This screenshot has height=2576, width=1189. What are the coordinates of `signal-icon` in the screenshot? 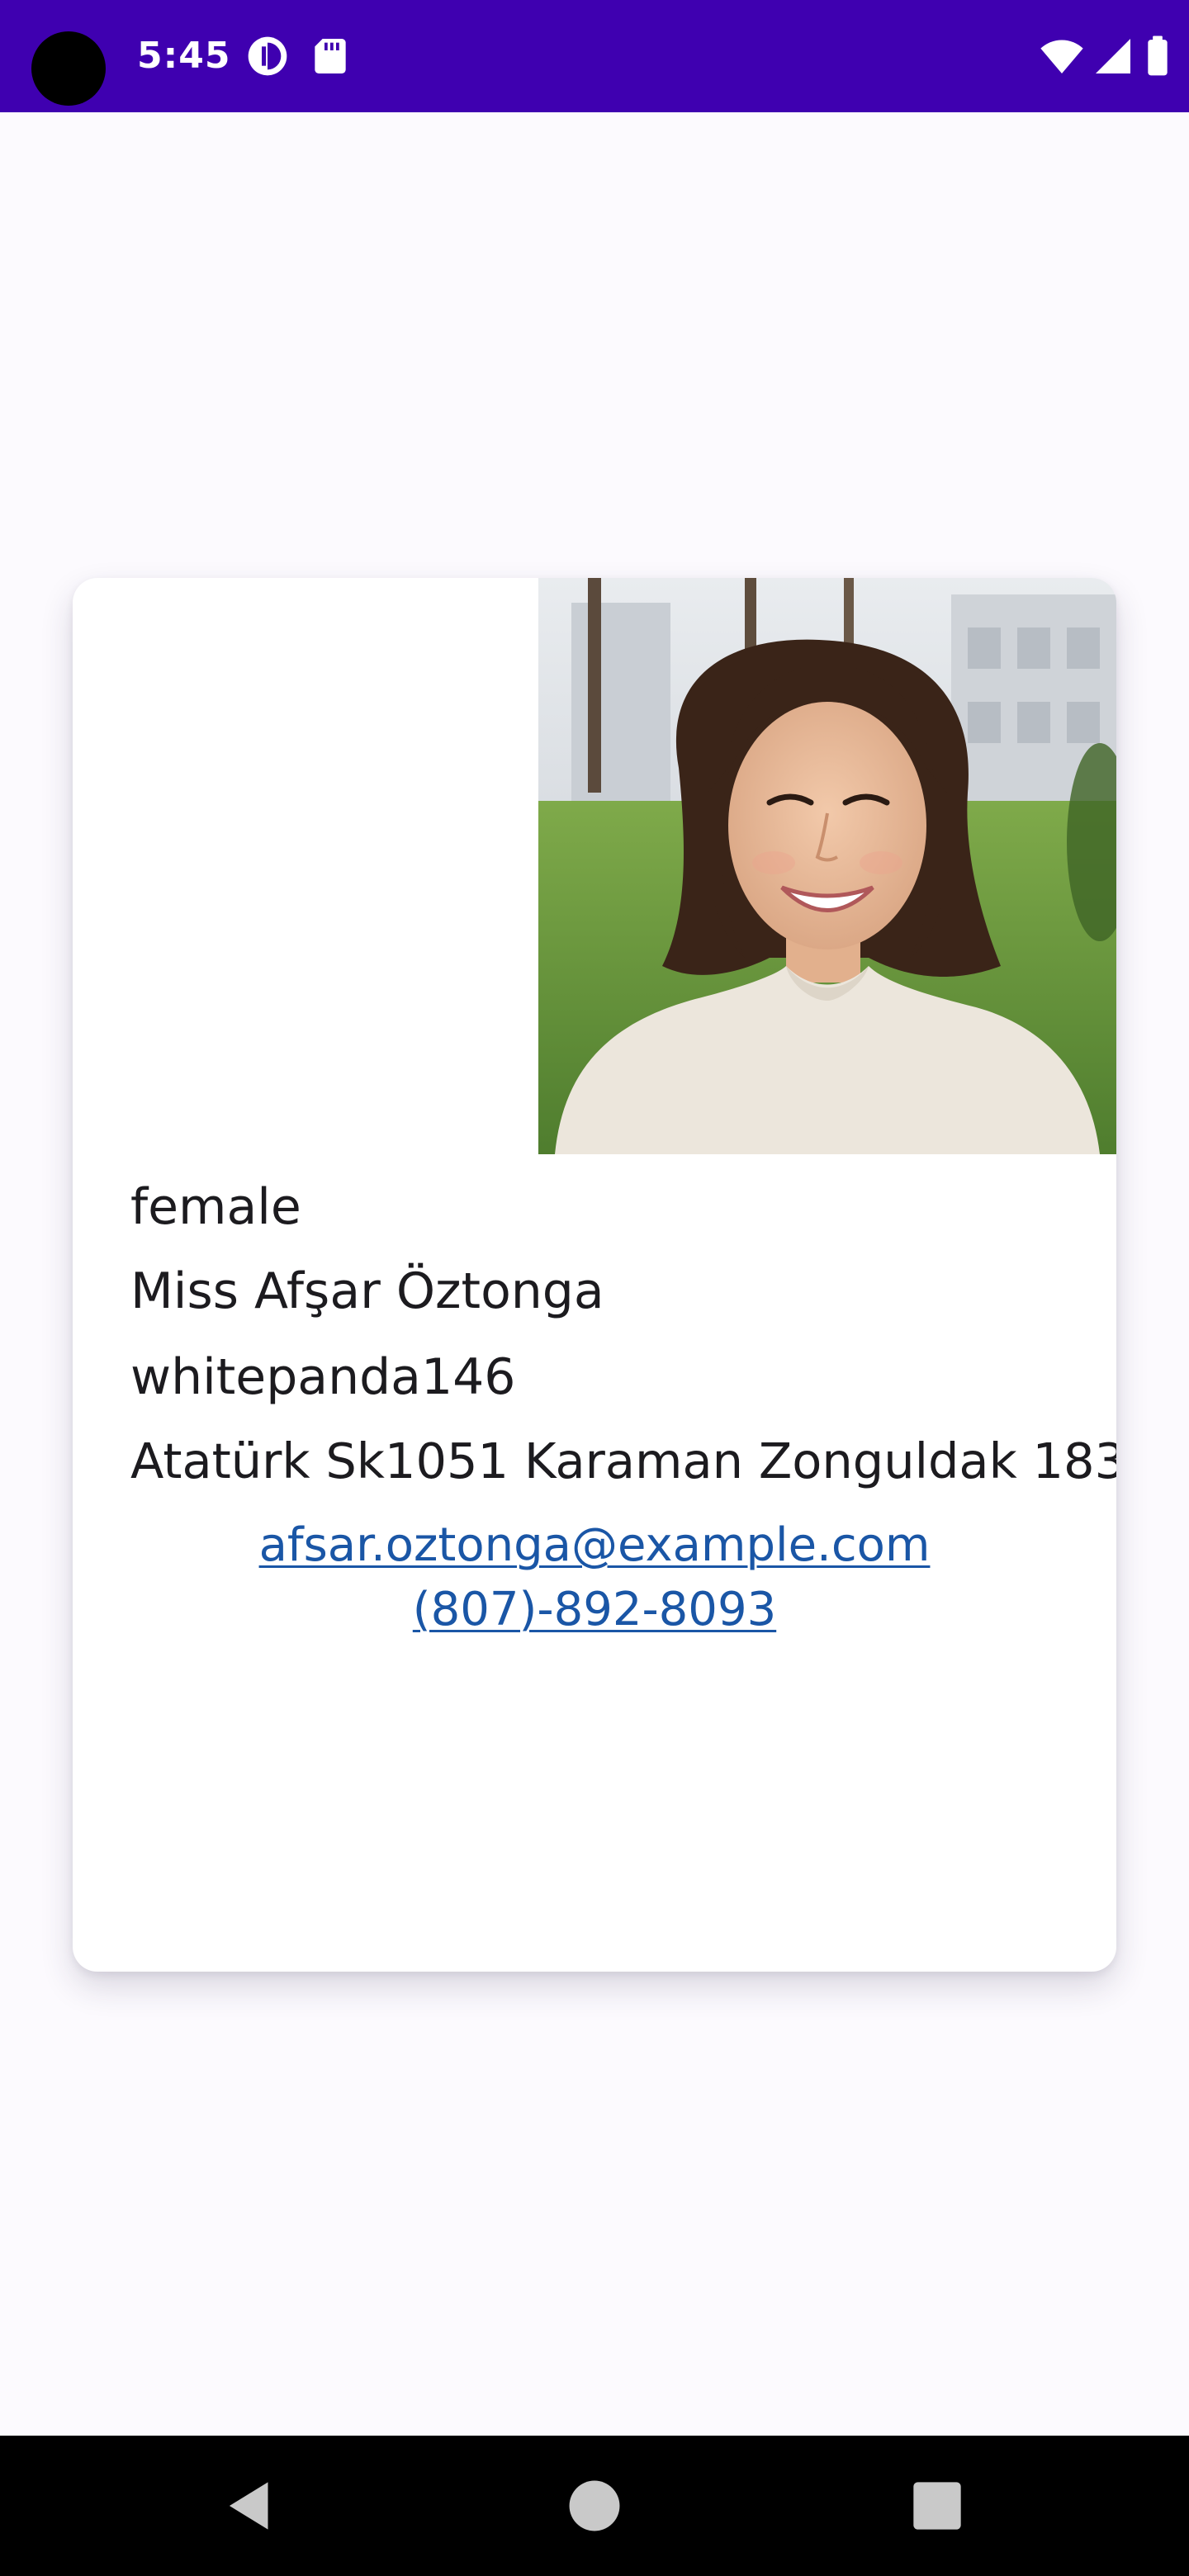 It's located at (1113, 56).